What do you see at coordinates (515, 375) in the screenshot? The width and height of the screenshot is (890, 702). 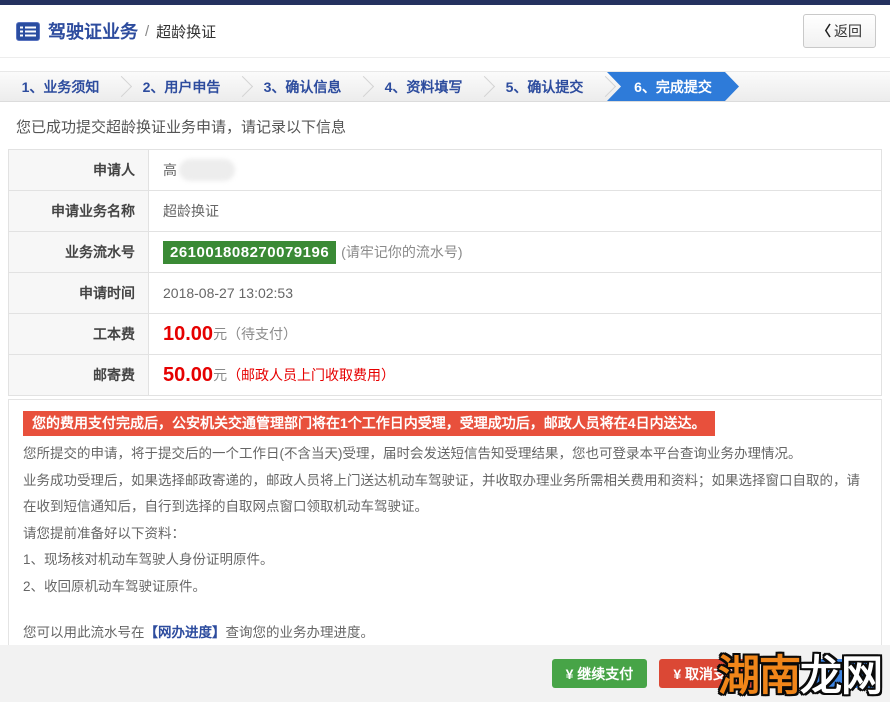 I see `postage-value: 50.00 元 （邮政人员上门收取费用）` at bounding box center [515, 375].